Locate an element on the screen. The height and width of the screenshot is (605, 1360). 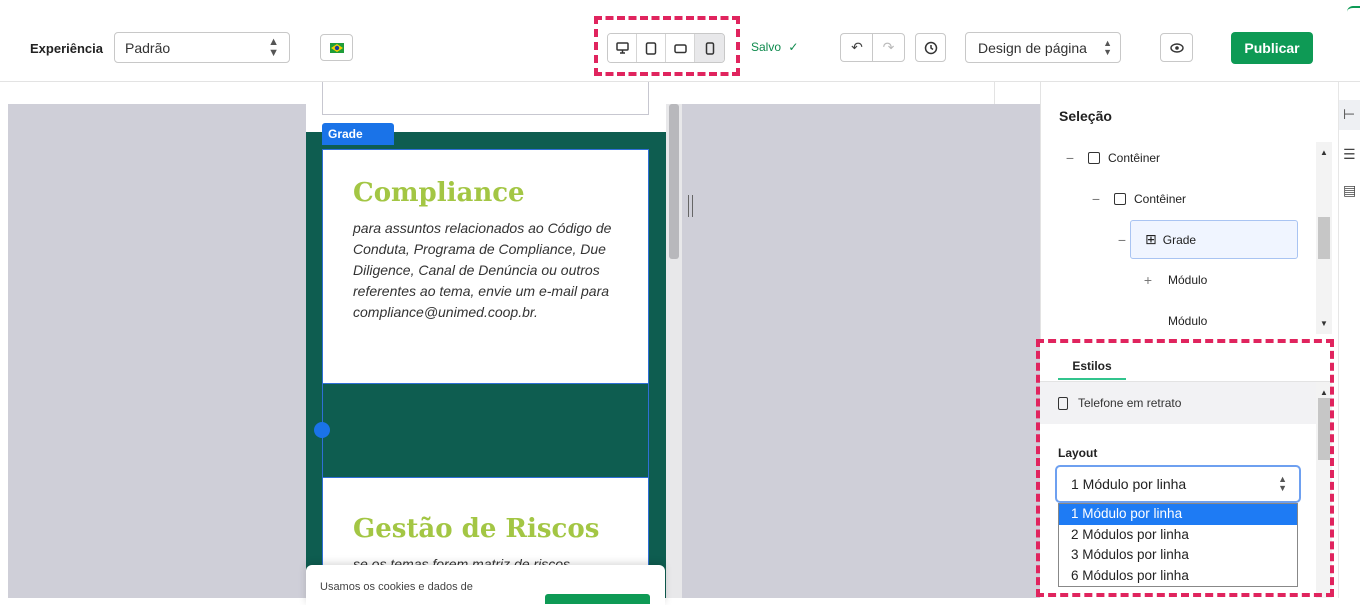
device-context-label: Telefone em retrato is located at coordinates (1130, 403).